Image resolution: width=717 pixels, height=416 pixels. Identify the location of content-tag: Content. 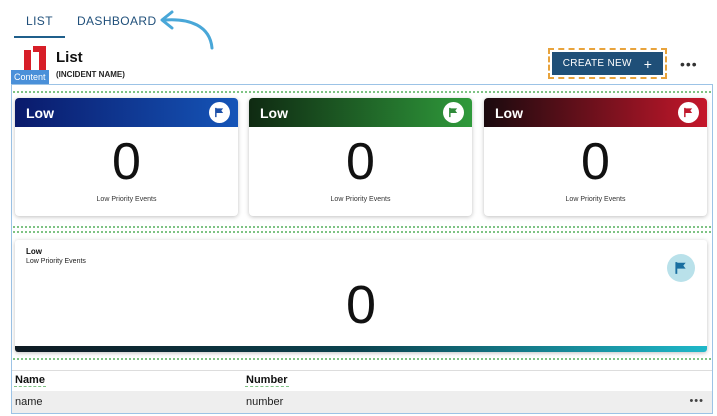
(30, 77).